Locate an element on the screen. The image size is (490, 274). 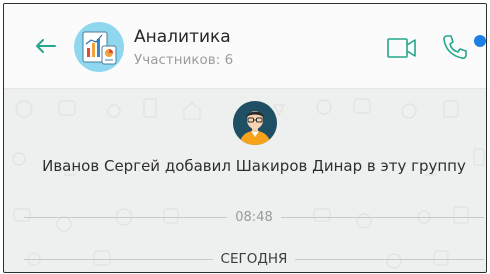
online-indicator is located at coordinates (480, 41).